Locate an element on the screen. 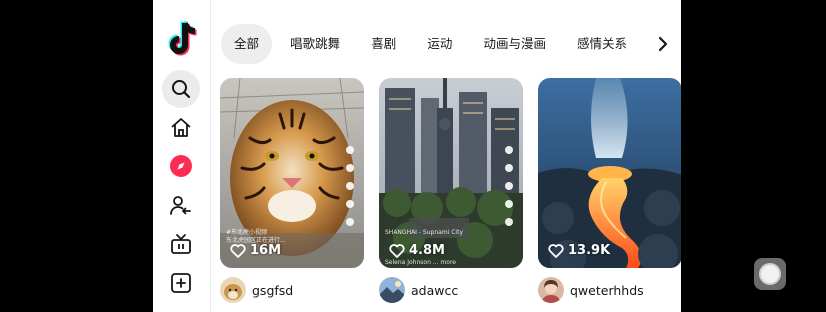  tiktok-logo is located at coordinates (182, 39).